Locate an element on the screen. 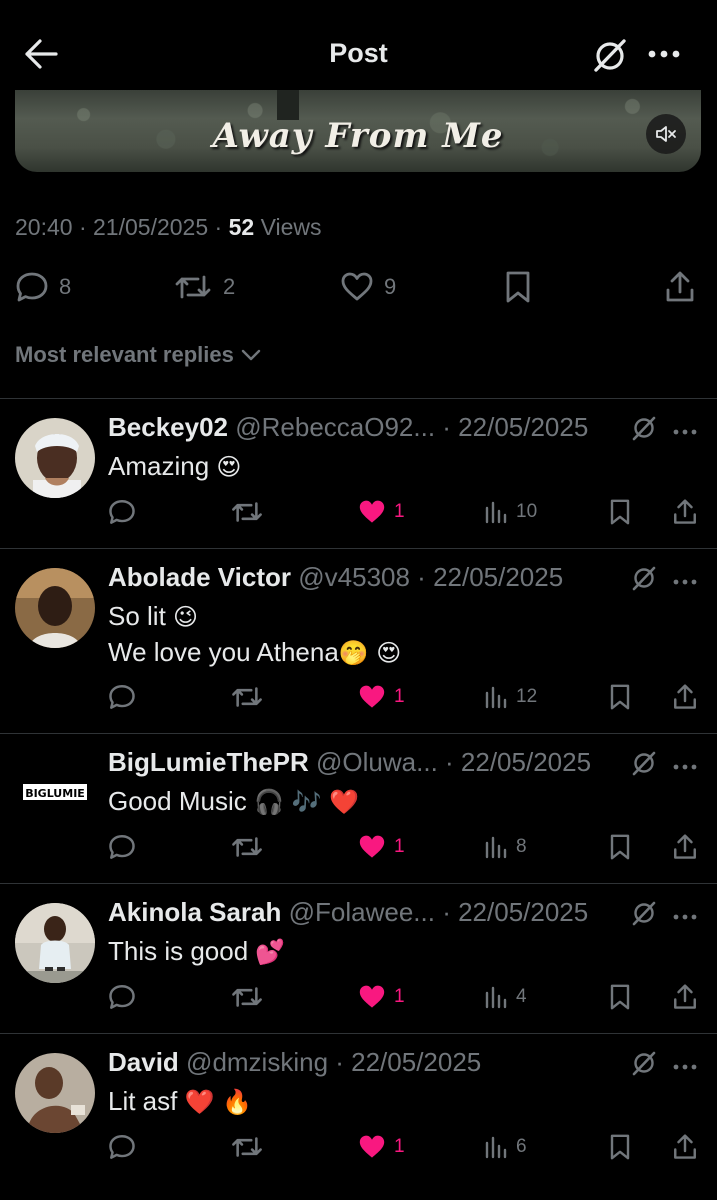 This screenshot has width=717, height=1200. reply-text-line: This is good is located at coordinates (182, 951).